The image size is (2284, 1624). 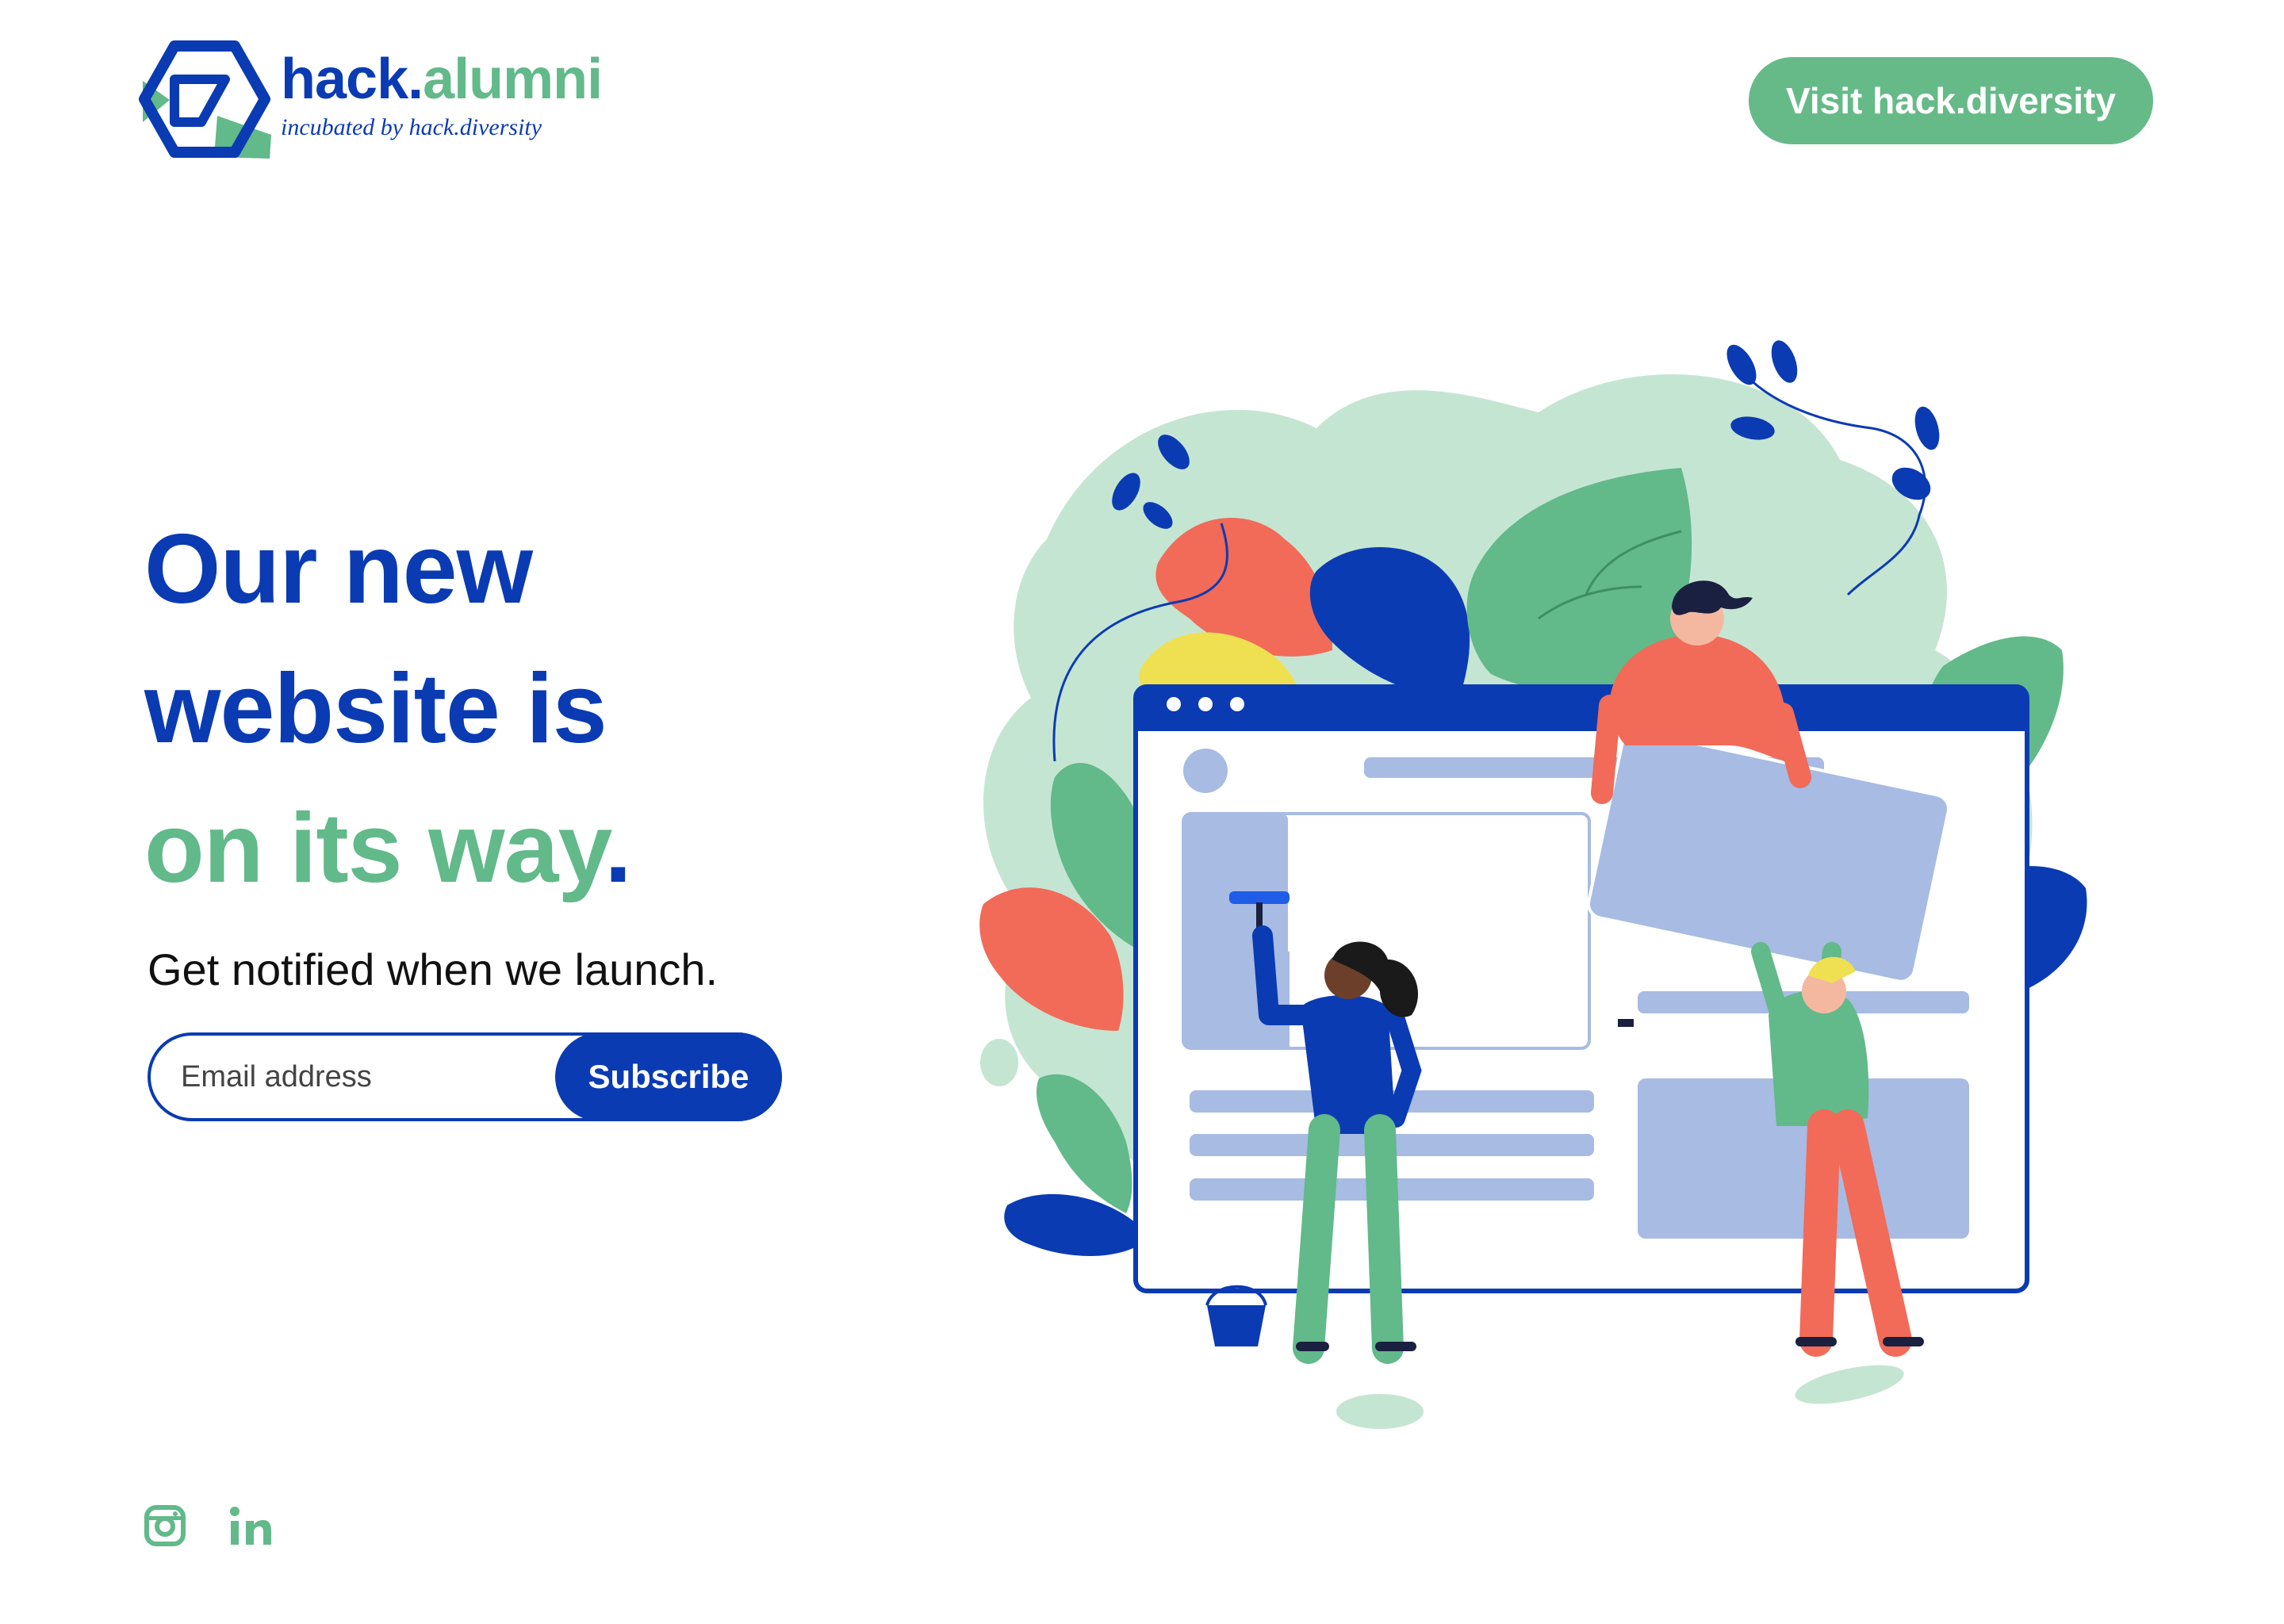 I want to click on headline-line-1: Our new, so click(x=338, y=569).